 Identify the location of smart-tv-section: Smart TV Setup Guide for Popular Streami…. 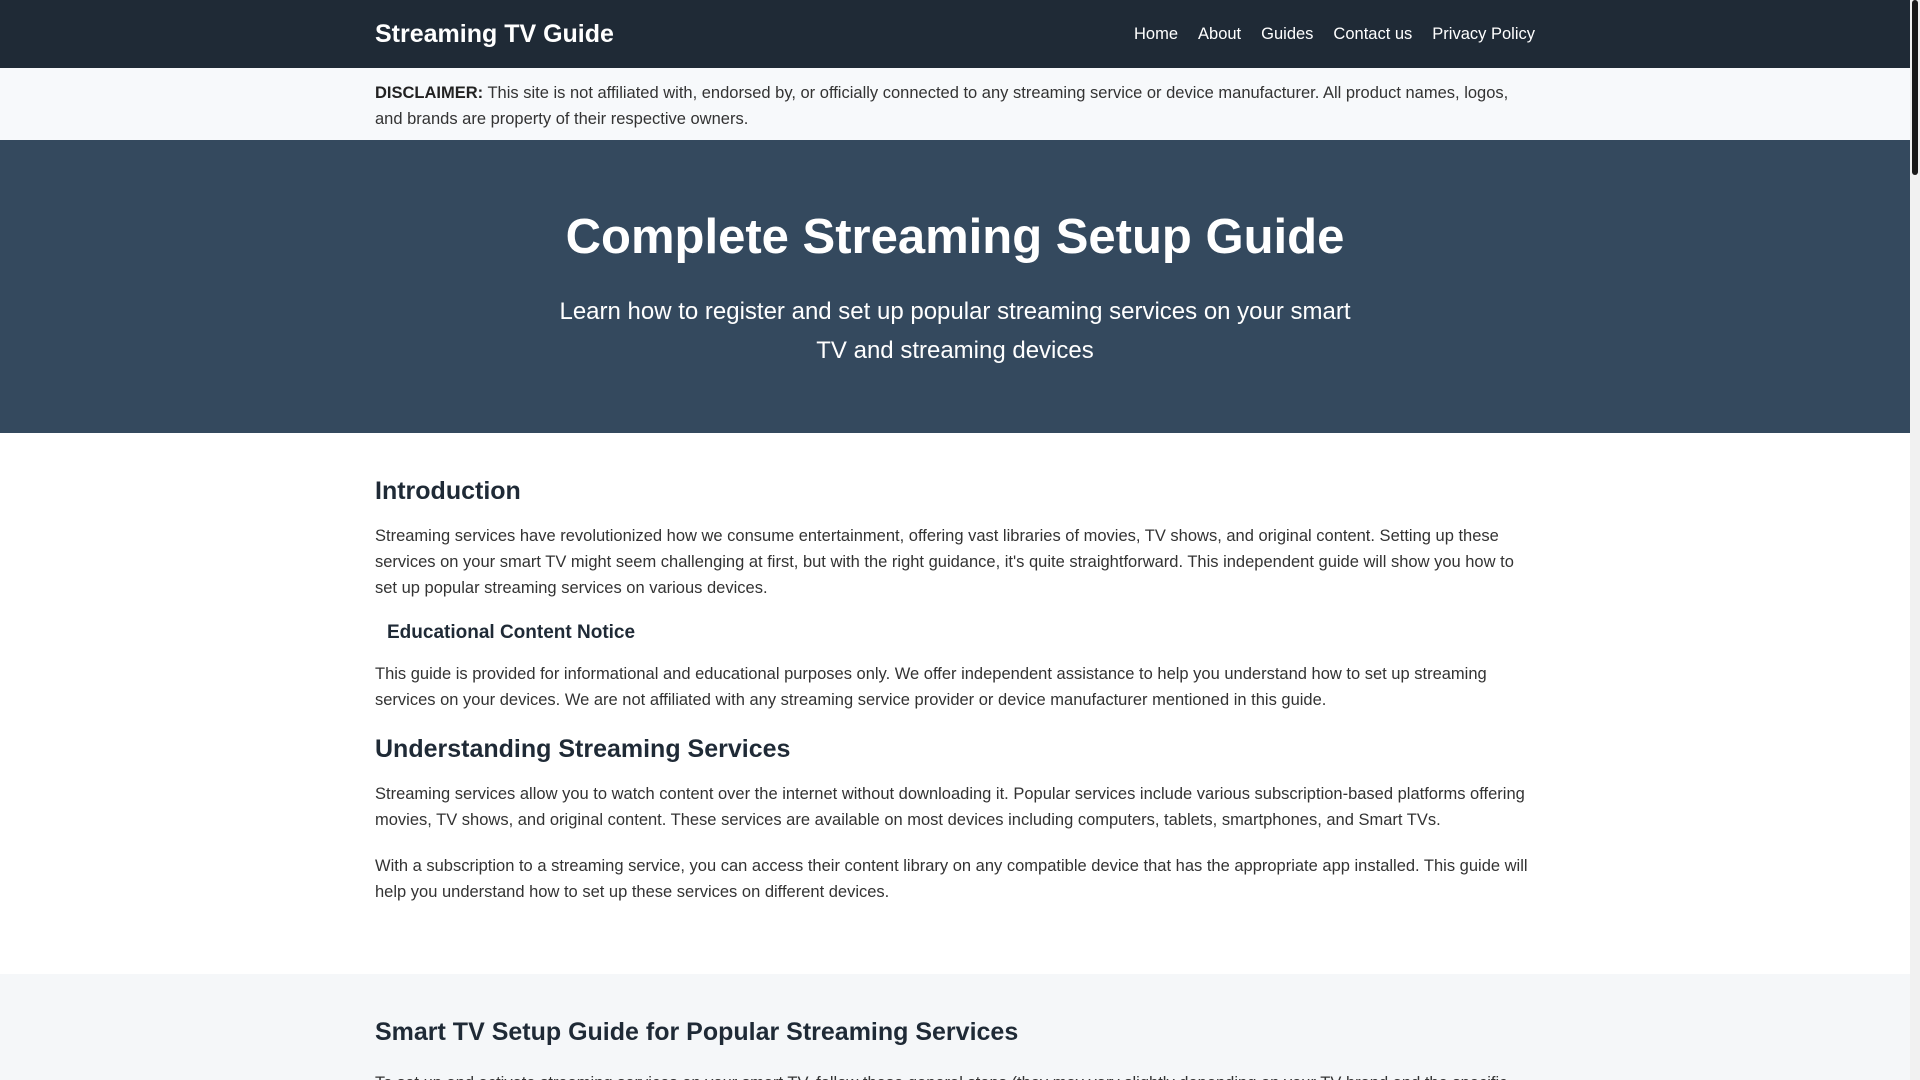
(955, 1027).